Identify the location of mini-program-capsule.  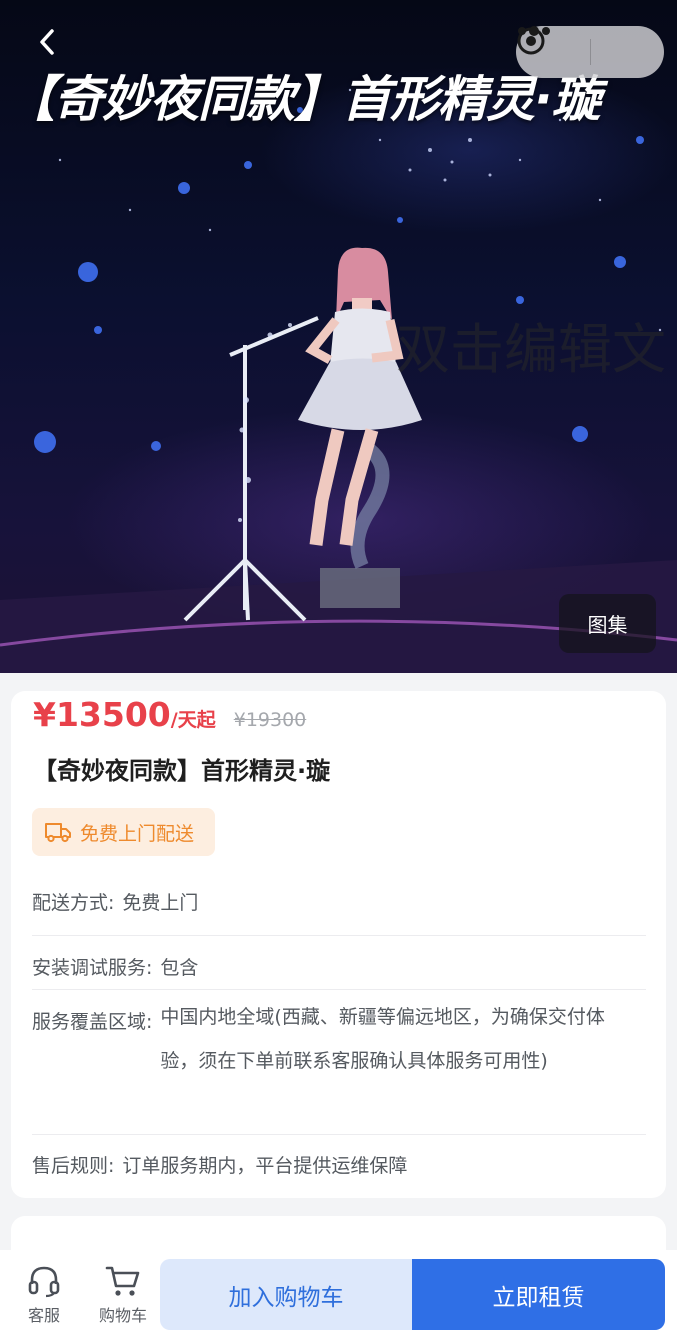
(590, 52).